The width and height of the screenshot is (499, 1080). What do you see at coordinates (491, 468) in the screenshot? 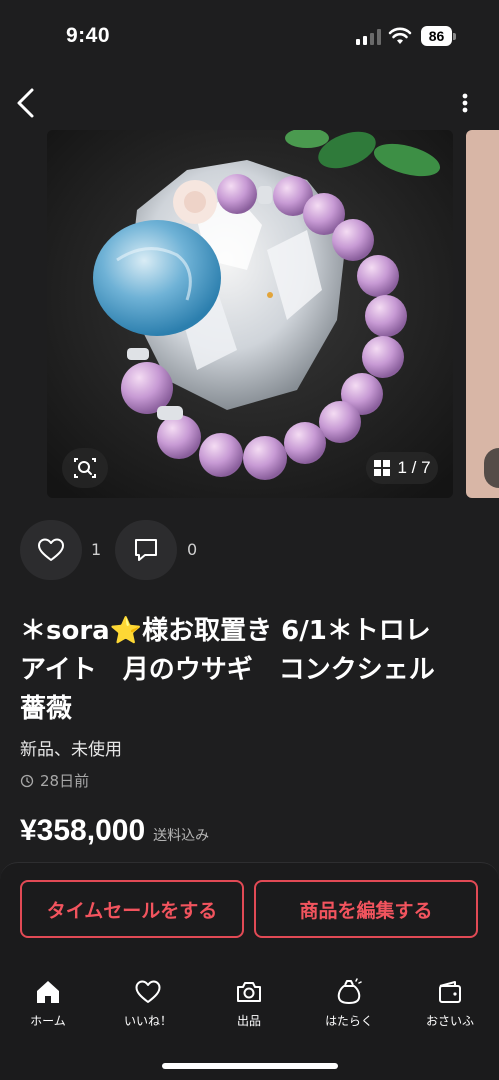
I see `next-image-search-button` at bounding box center [491, 468].